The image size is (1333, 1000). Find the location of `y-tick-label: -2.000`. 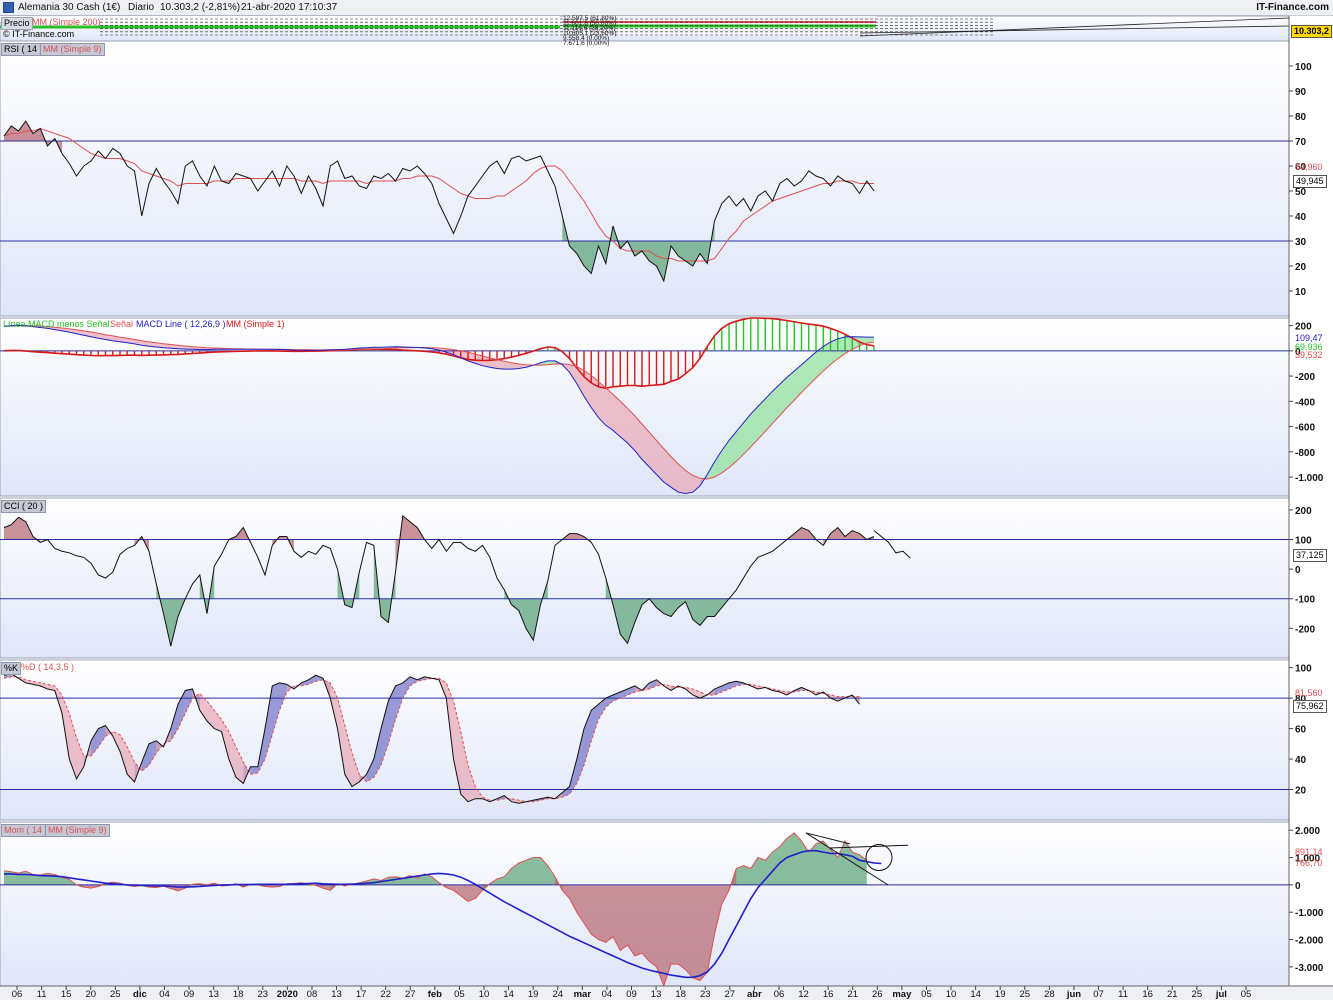

y-tick-label: -2.000 is located at coordinates (1309, 941).